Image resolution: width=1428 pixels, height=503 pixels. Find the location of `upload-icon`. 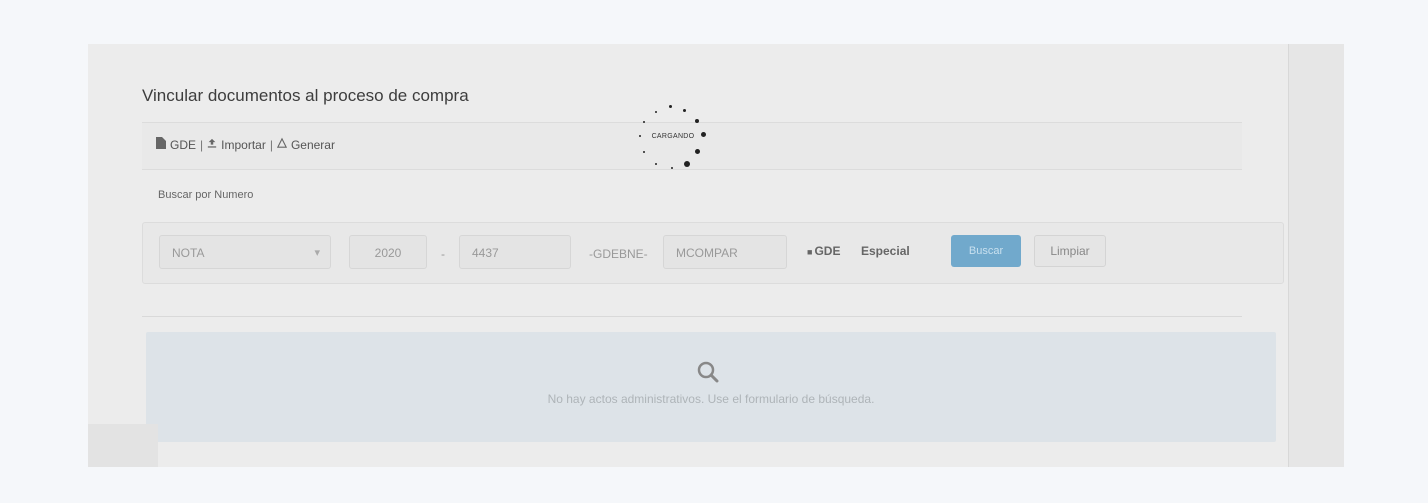

upload-icon is located at coordinates (212, 144).